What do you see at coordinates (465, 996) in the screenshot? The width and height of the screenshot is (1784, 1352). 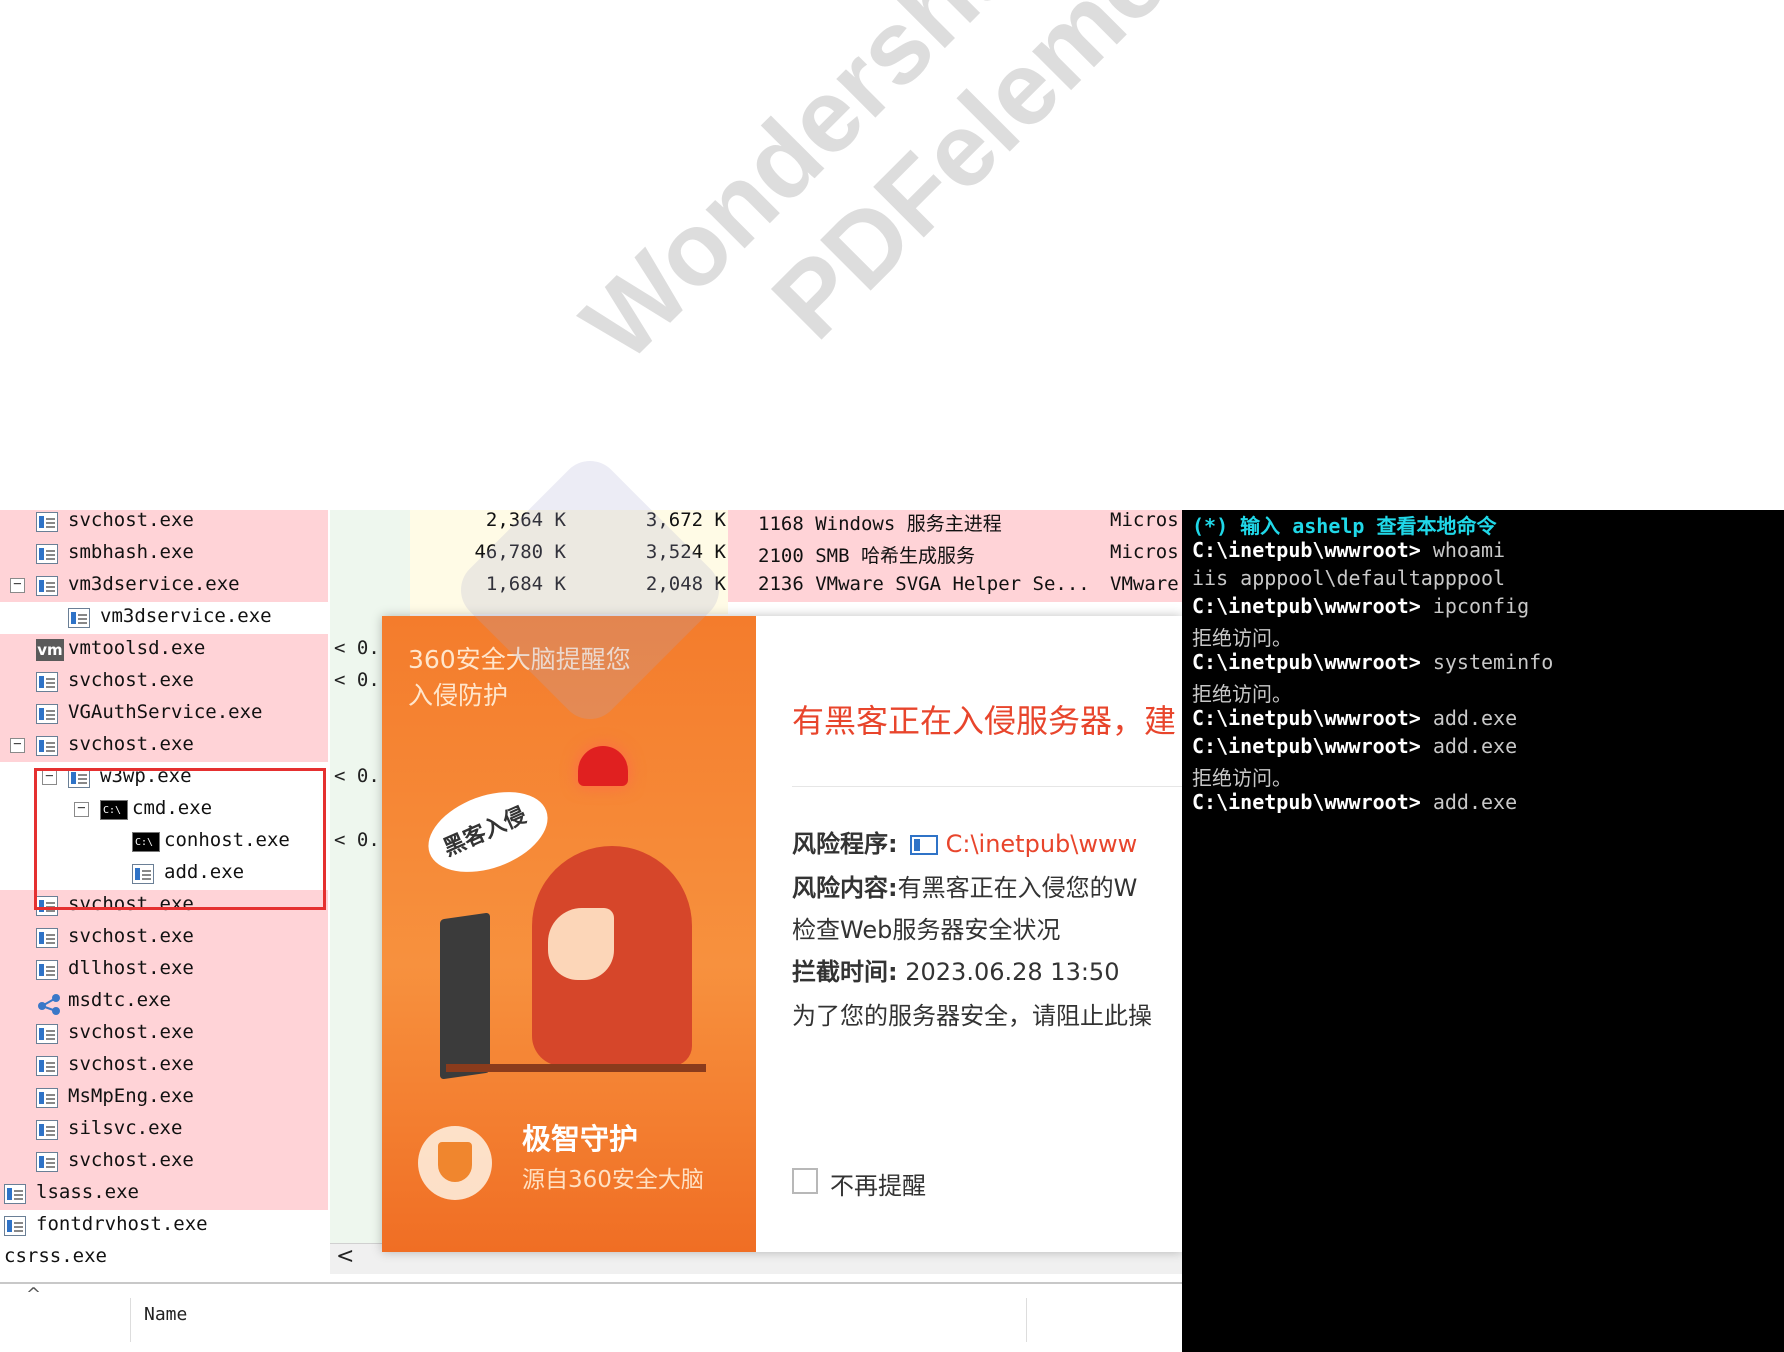 I see `monitor-illustration` at bounding box center [465, 996].